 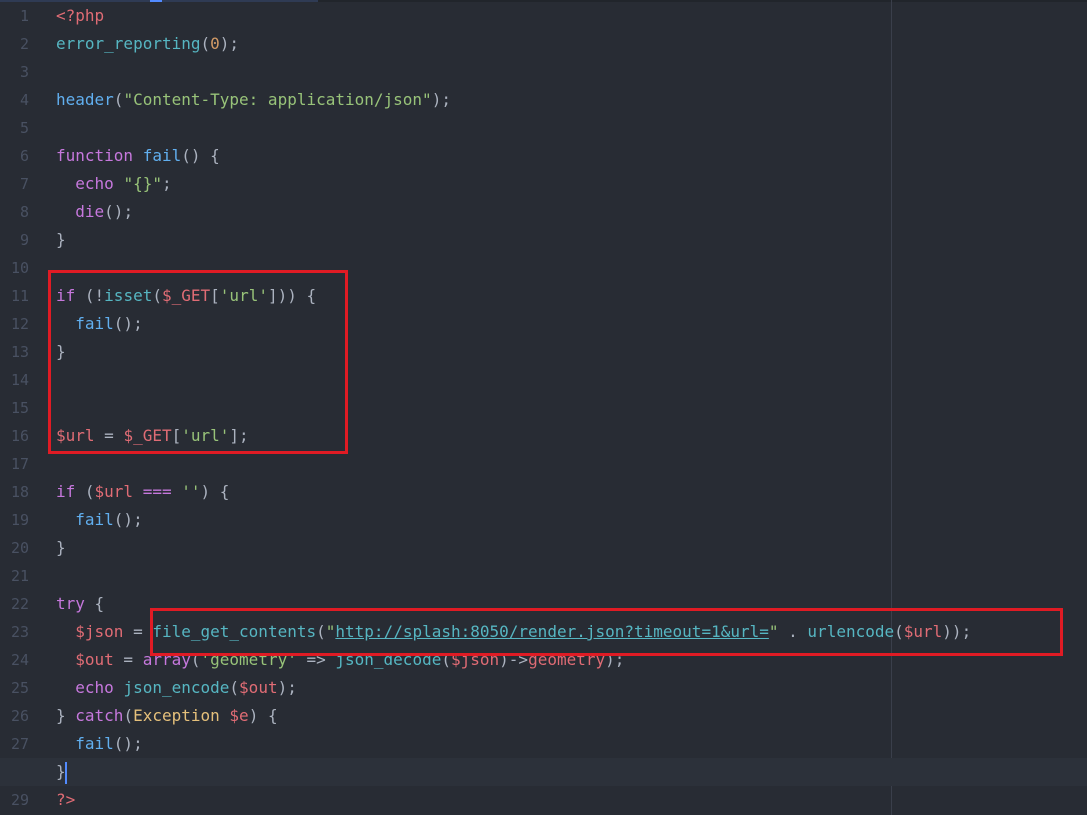 I want to click on line-number: 13, so click(x=19, y=352).